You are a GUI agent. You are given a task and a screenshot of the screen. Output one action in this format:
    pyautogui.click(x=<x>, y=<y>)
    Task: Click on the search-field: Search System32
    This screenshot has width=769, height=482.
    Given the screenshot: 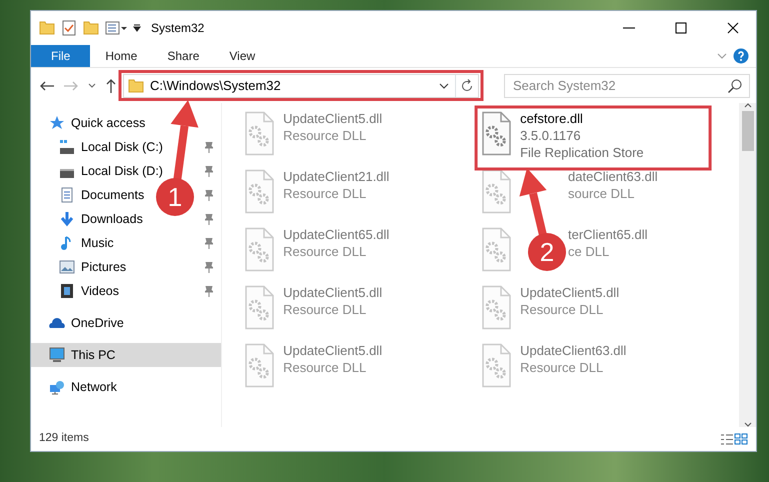 What is the action you would take?
    pyautogui.click(x=627, y=86)
    